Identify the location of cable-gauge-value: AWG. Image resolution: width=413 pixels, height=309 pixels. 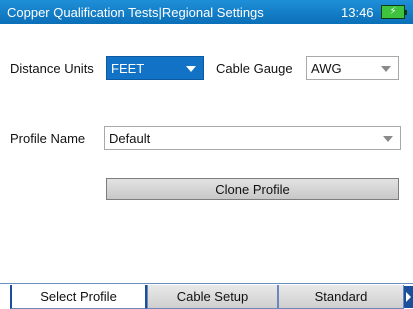
(326, 68).